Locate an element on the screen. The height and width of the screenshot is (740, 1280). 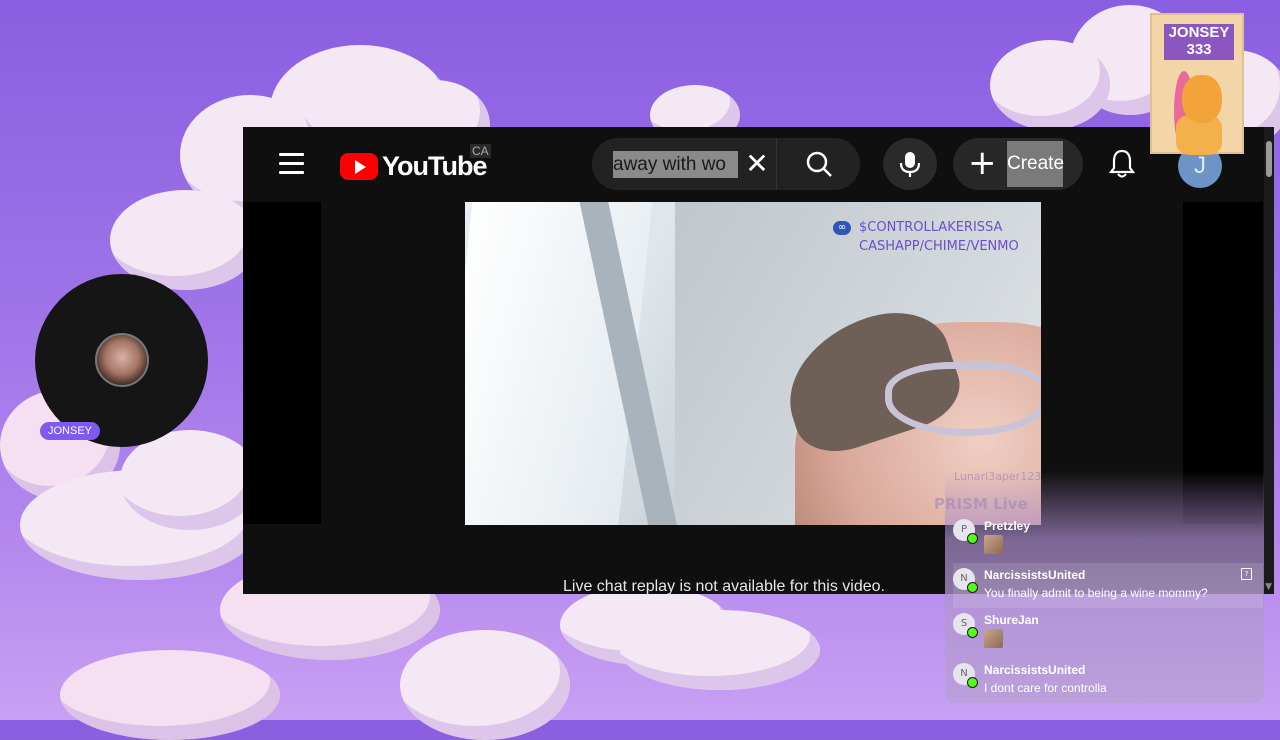
chat-faded-user: Lunarl3aper123 is located at coordinates (998, 476).